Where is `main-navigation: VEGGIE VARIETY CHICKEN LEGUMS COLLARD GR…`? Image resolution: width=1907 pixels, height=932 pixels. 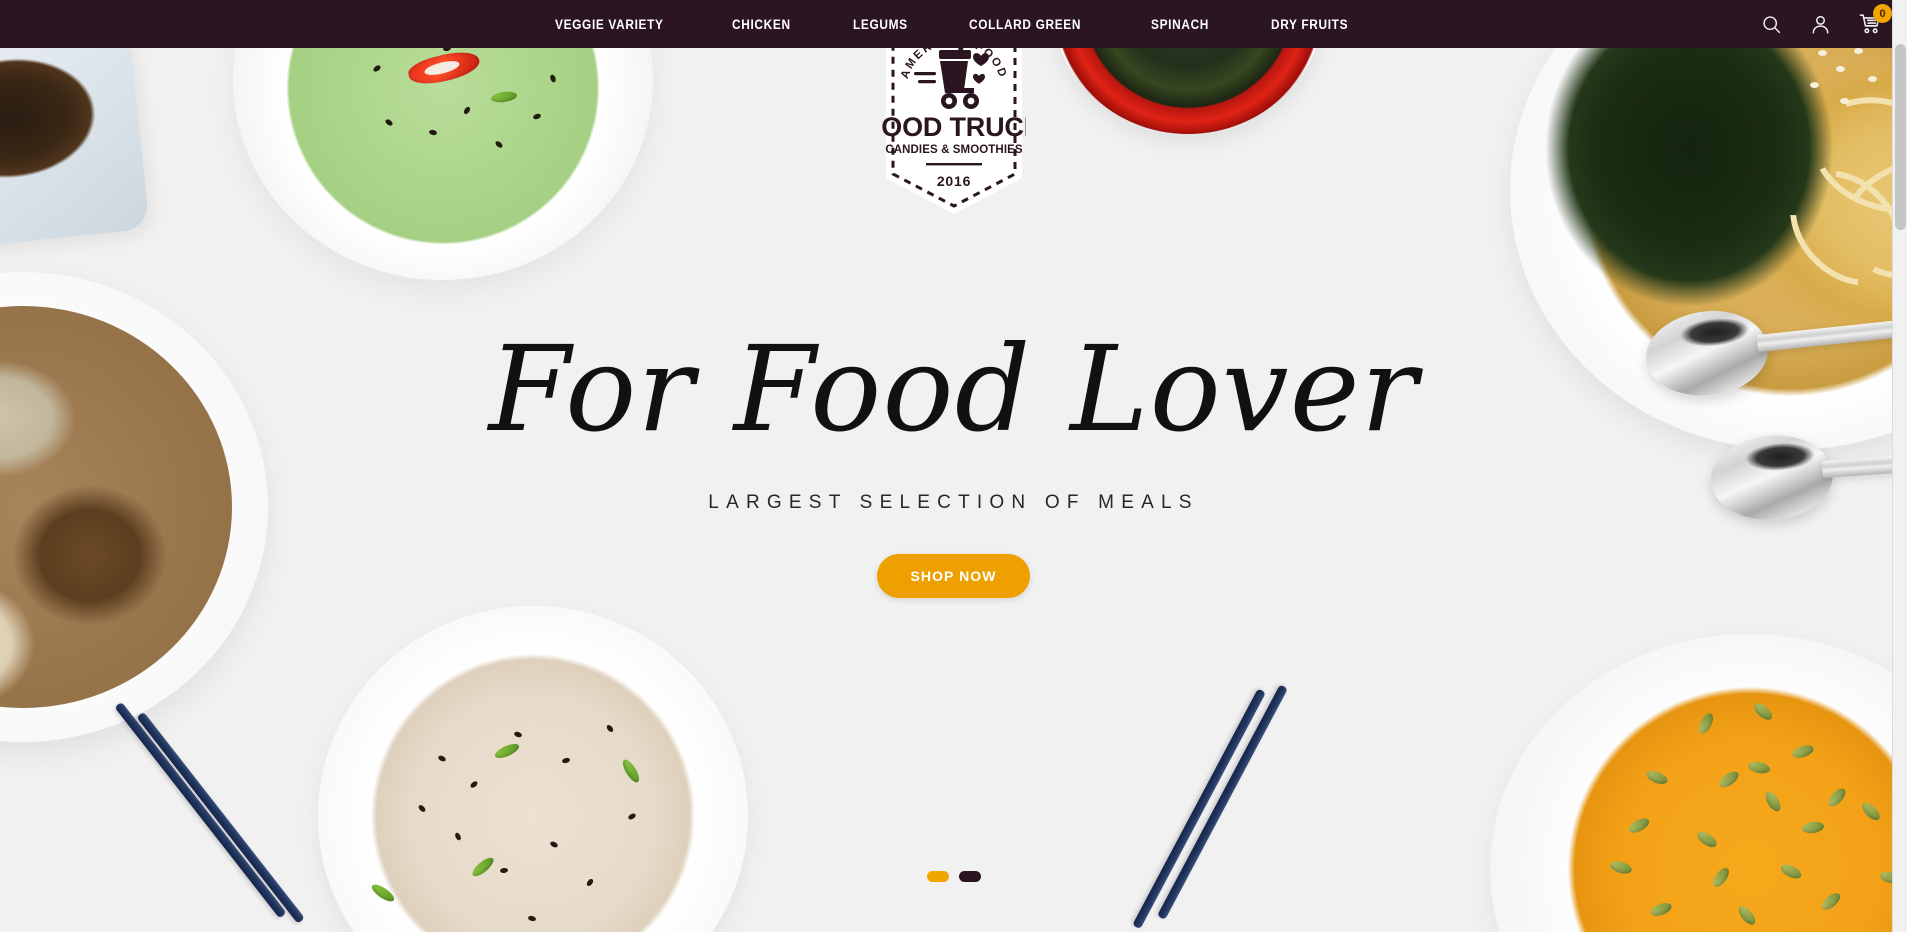 main-navigation: VEGGIE VARIETY CHICKEN LEGUMS COLLARD GR… is located at coordinates (953, 24).